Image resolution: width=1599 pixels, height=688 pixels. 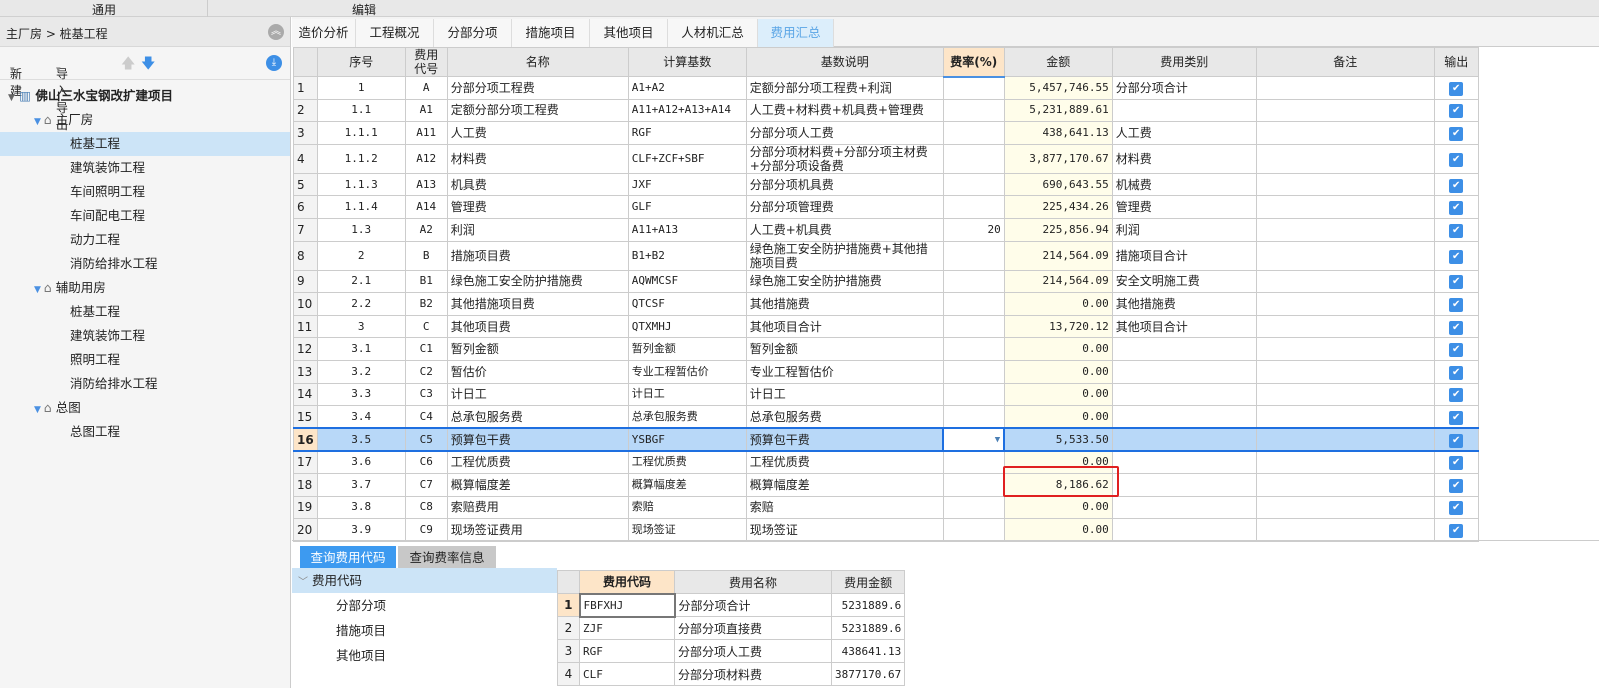 I want to click on cell-amount: 3,877,170.67, so click(x=1058, y=158).